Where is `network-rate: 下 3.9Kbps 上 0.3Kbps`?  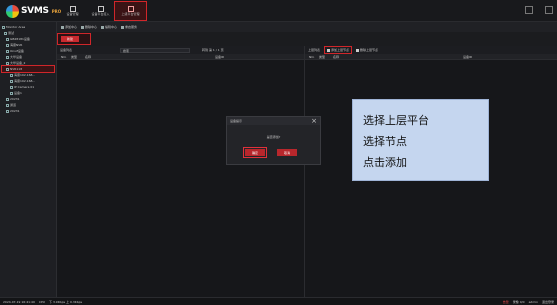
network-rate: 下 3.9Kbps 上 0.3Kbps is located at coordinates (65, 301).